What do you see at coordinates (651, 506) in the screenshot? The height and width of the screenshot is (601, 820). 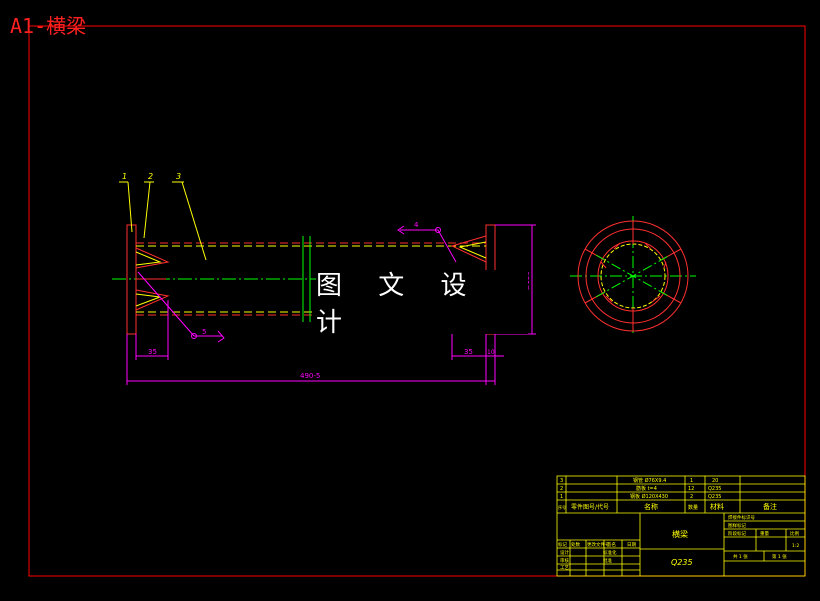 I see `bom-header-name: 名称` at bounding box center [651, 506].